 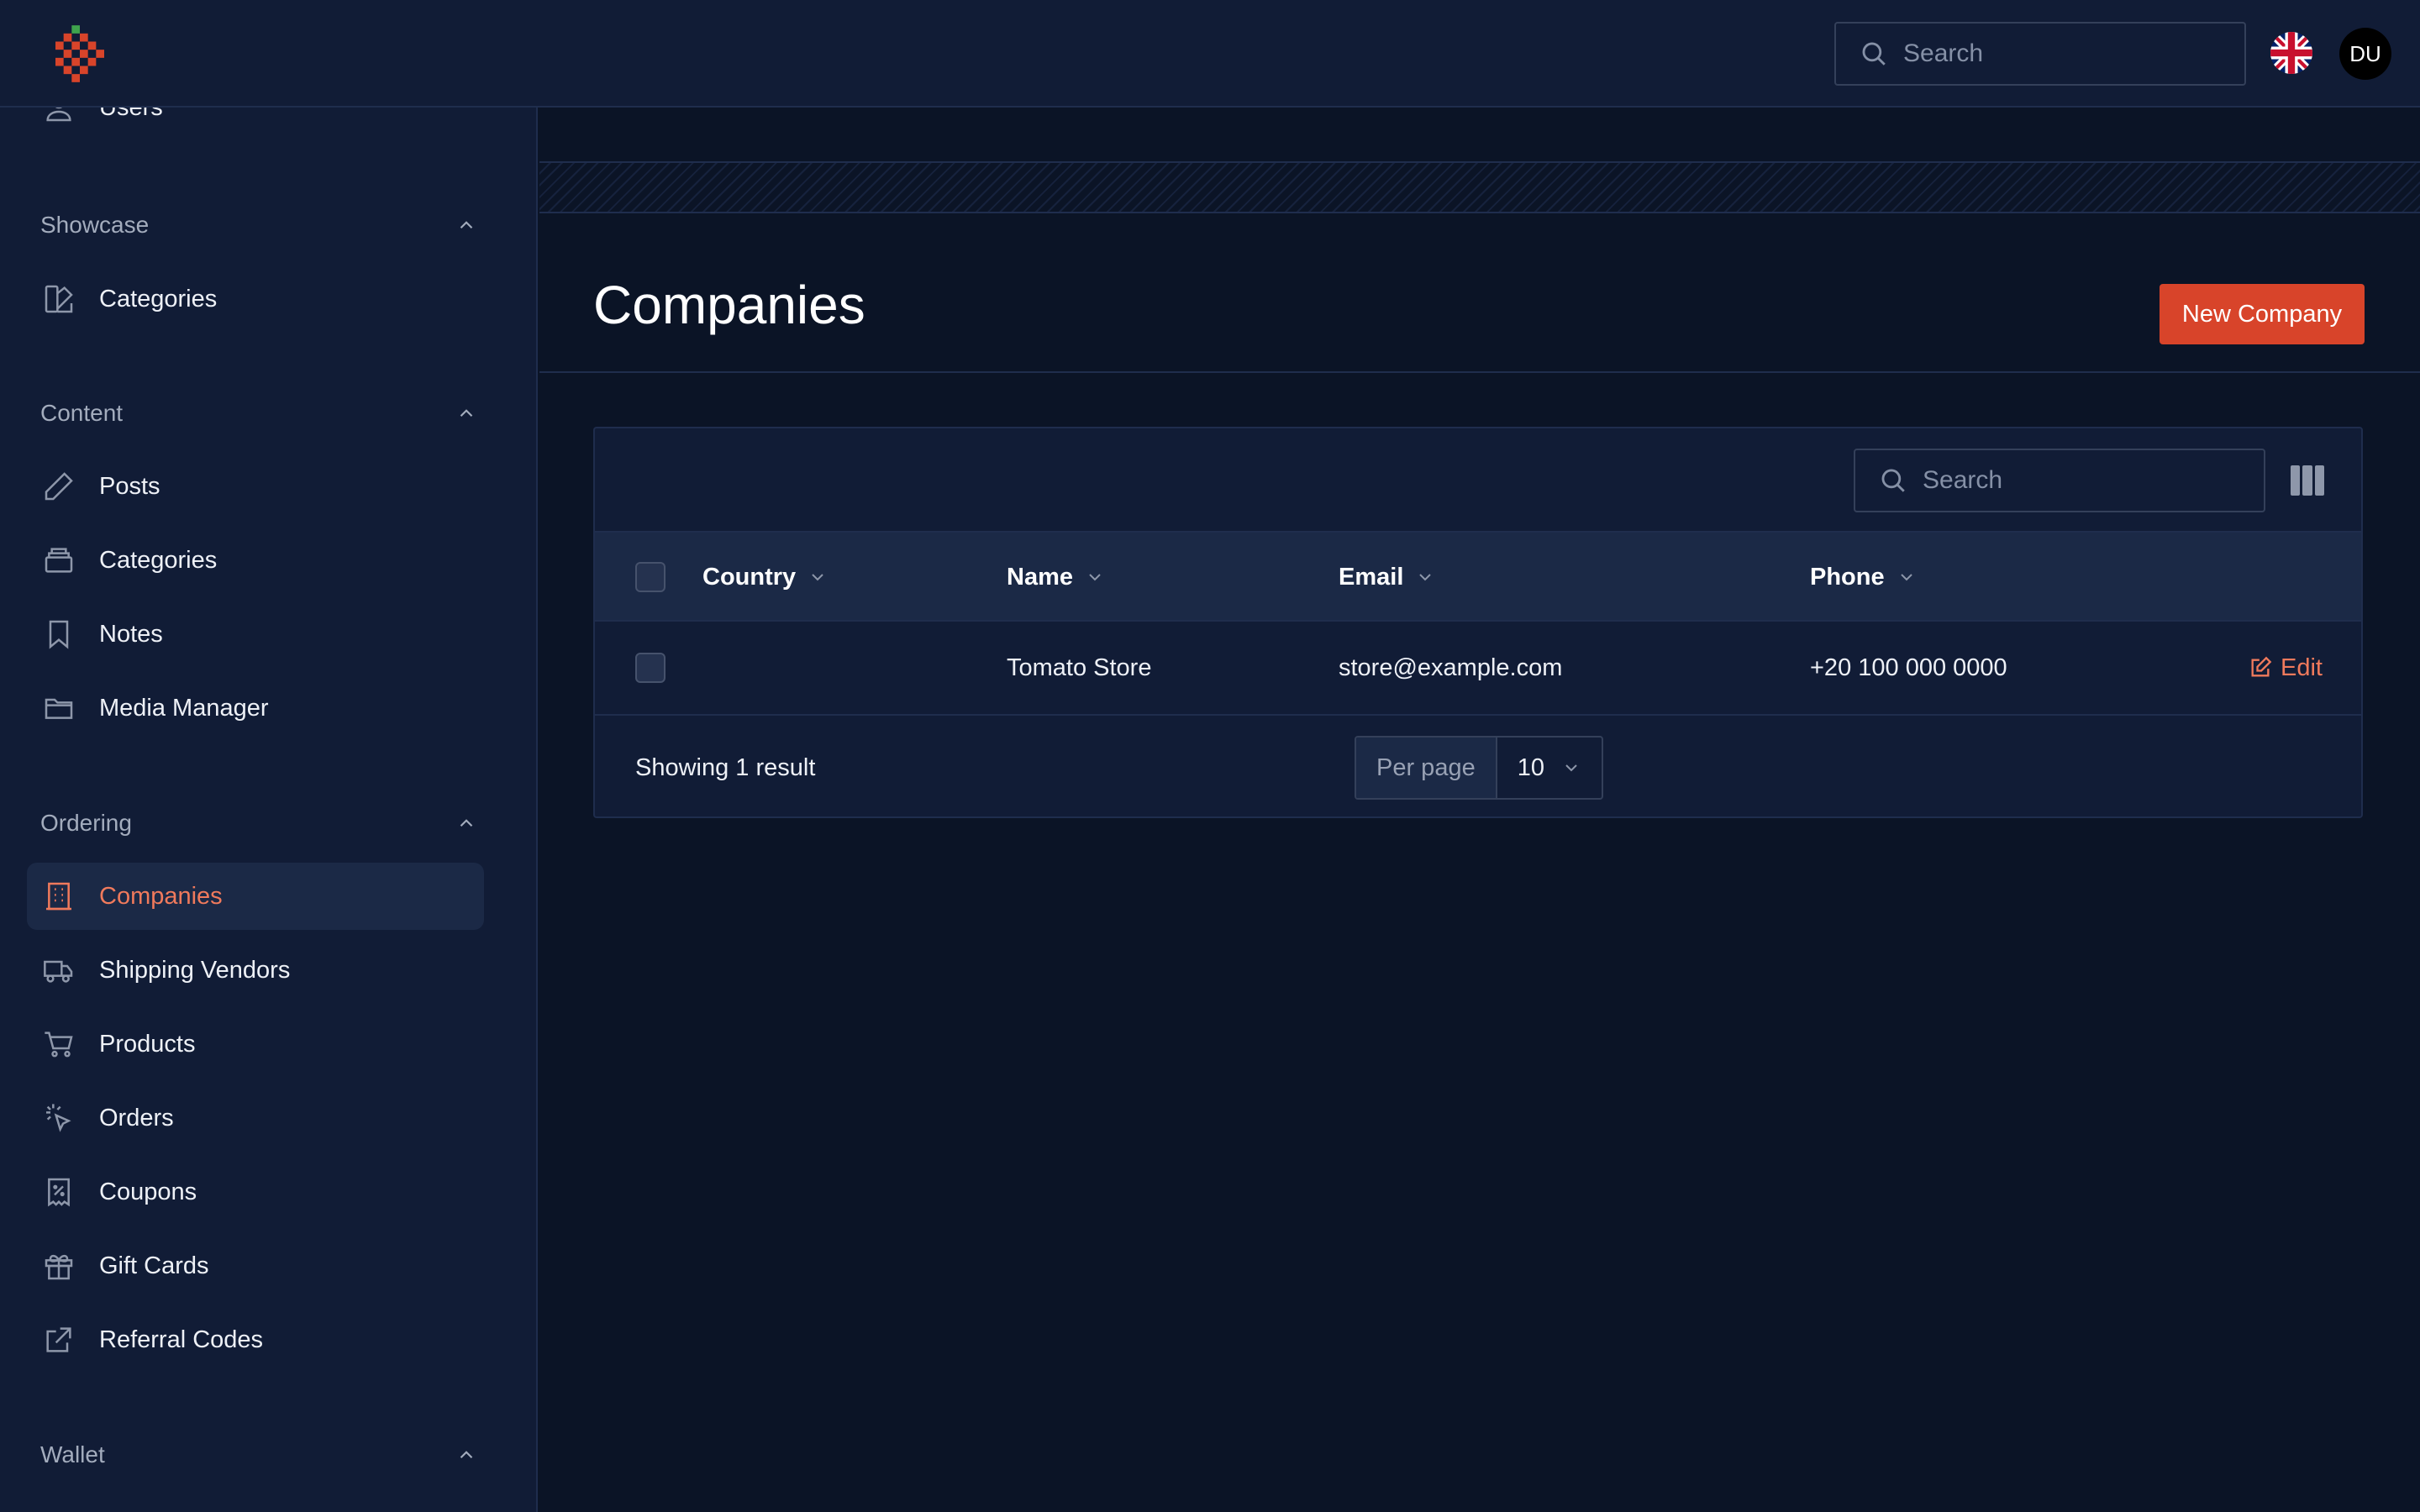 I want to click on archive-icon, so click(x=58, y=560).